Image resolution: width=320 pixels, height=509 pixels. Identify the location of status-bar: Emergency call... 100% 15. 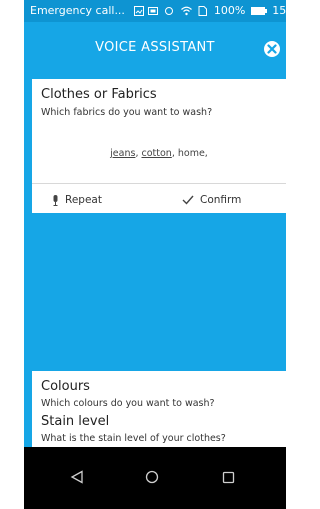
(155, 11).